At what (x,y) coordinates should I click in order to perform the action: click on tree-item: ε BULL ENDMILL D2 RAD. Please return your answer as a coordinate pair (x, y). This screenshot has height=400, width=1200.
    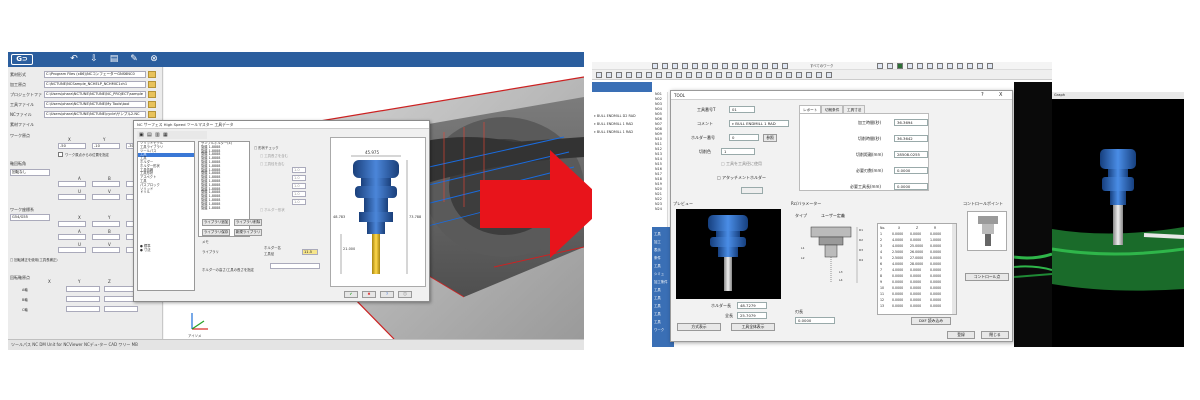
    Looking at the image, I should click on (615, 116).